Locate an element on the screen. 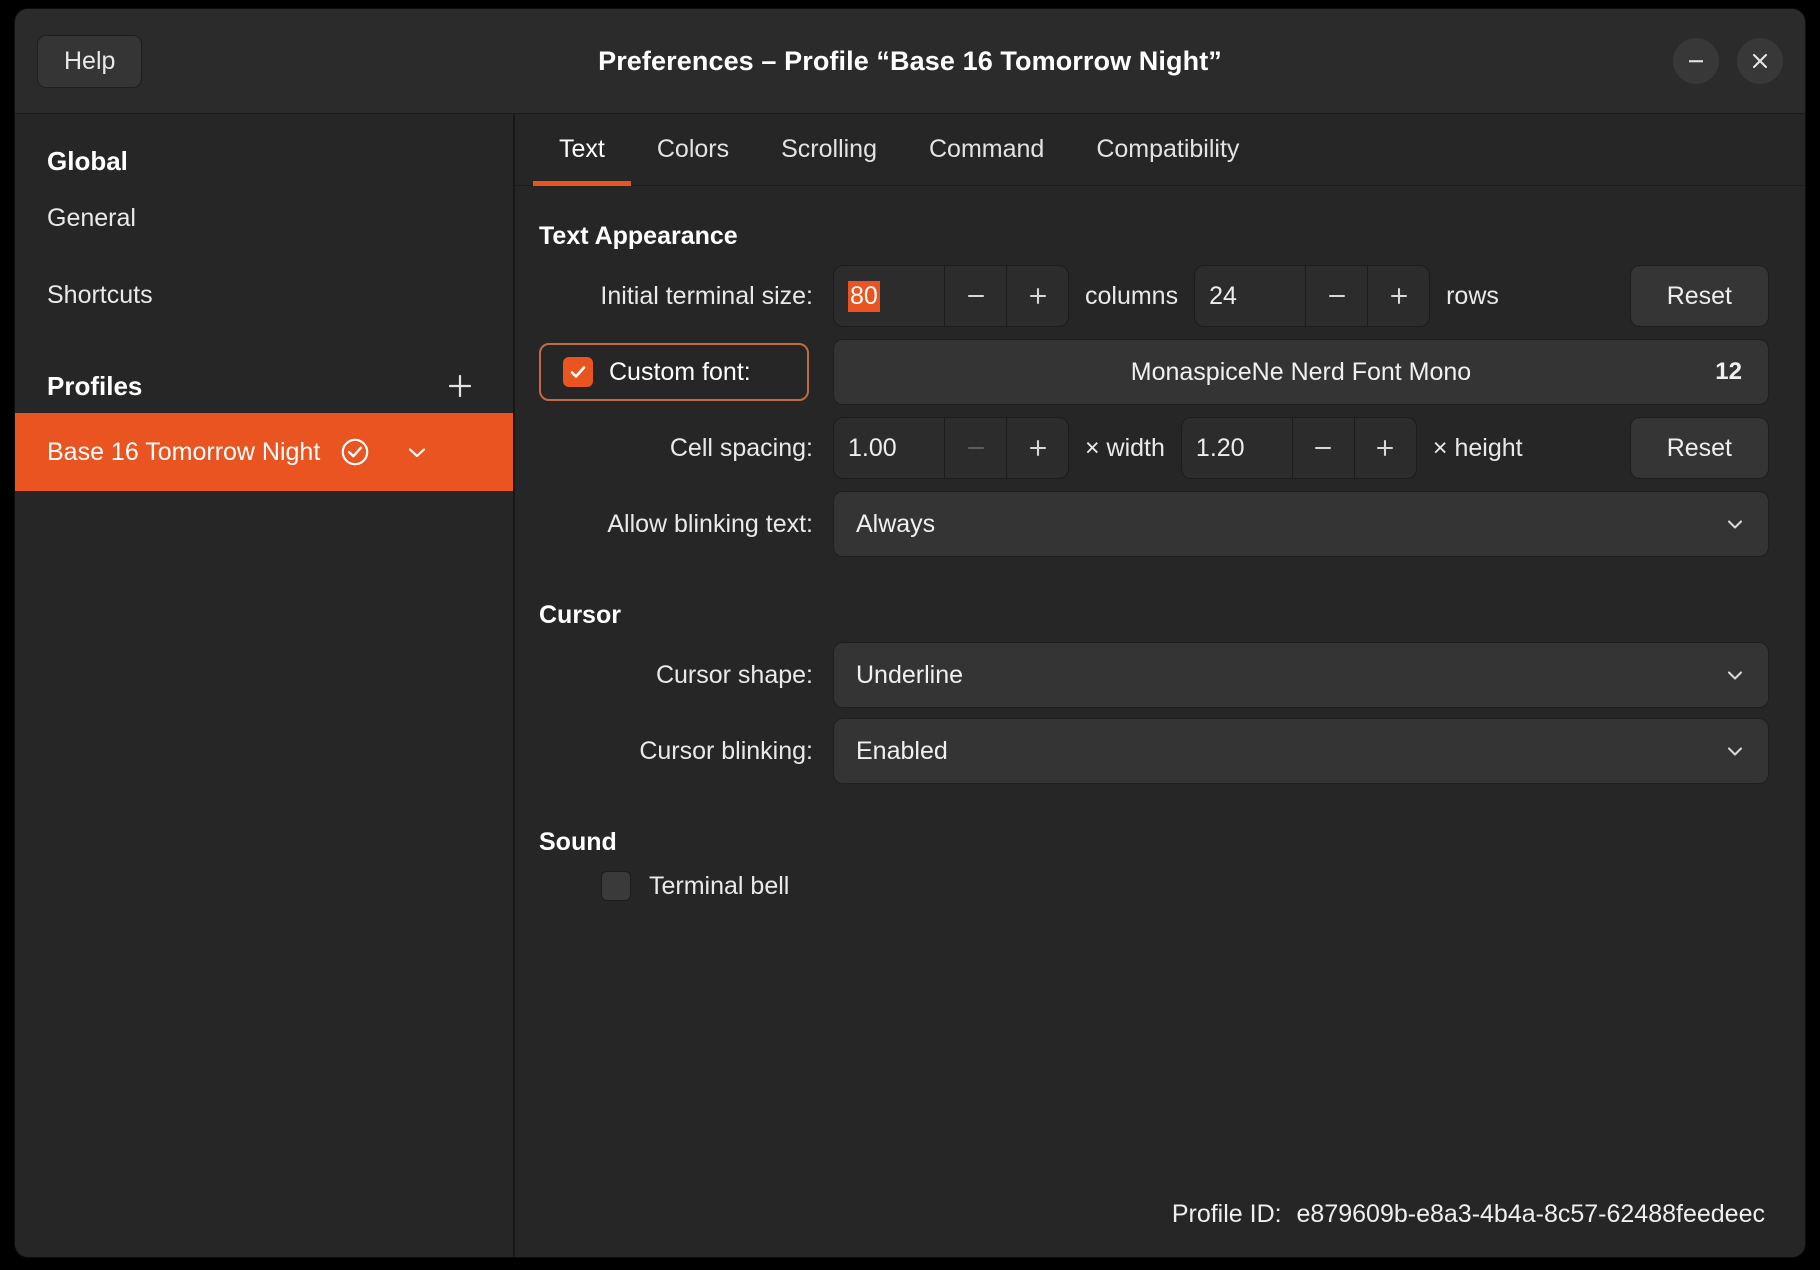  allow-blinking-text-dropdown: Always is located at coordinates (1301, 524).